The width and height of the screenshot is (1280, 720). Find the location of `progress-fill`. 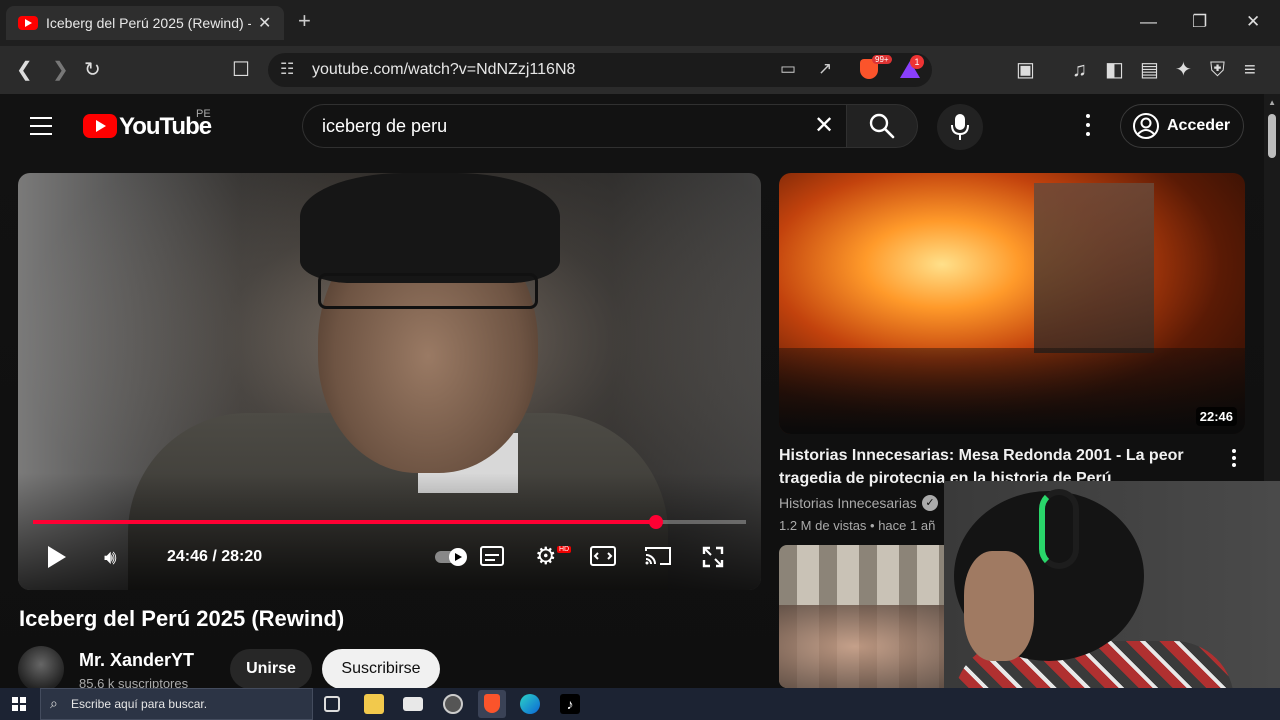

progress-fill is located at coordinates (345, 522).